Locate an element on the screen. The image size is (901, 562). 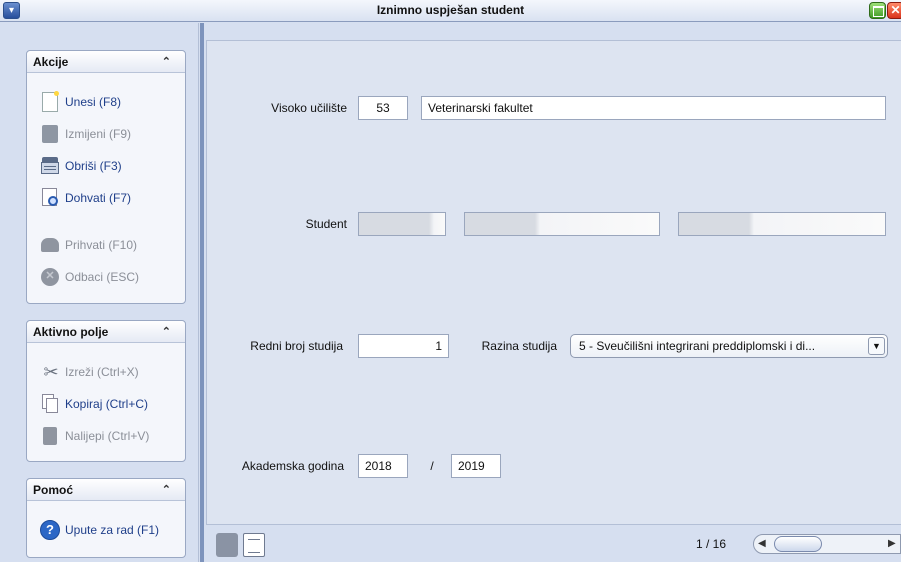
record-counter: 1 / 16 is located at coordinates (711, 544).